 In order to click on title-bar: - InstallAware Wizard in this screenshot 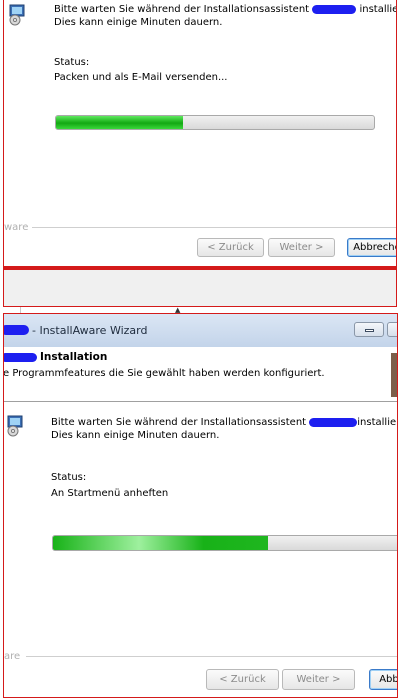, I will do `click(200, 331)`.